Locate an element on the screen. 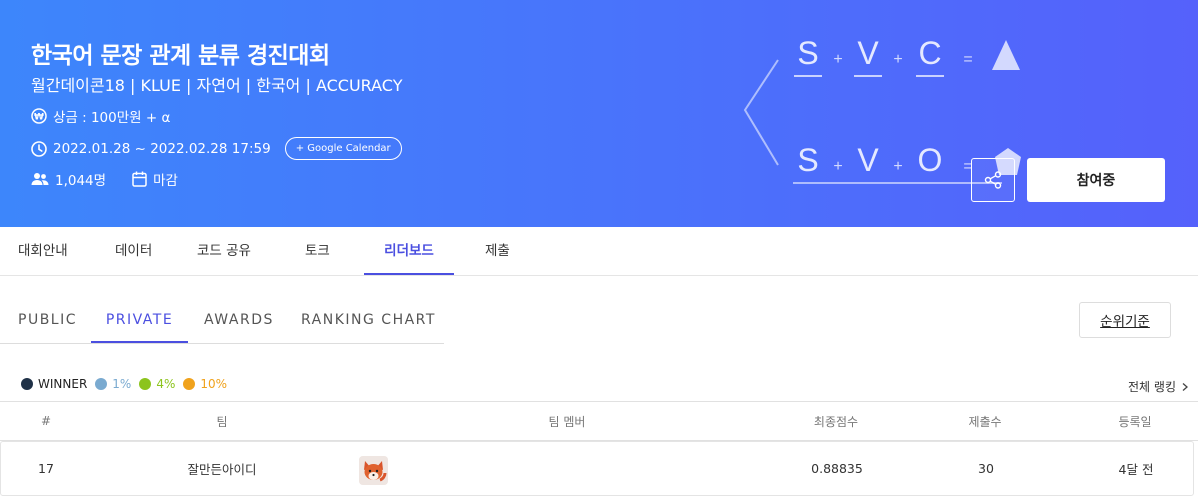  leaderboard-sub-tabs: PUBLIC PRIVATE AWARDS RANKING CHART is located at coordinates (222, 321).